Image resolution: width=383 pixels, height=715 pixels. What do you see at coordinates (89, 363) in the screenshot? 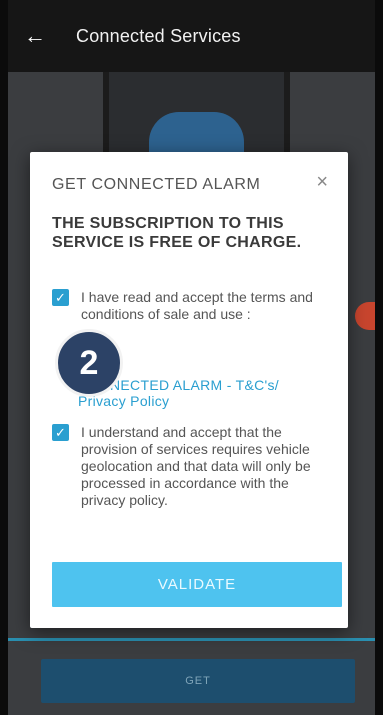
I see `step-number-badge: 2` at bounding box center [89, 363].